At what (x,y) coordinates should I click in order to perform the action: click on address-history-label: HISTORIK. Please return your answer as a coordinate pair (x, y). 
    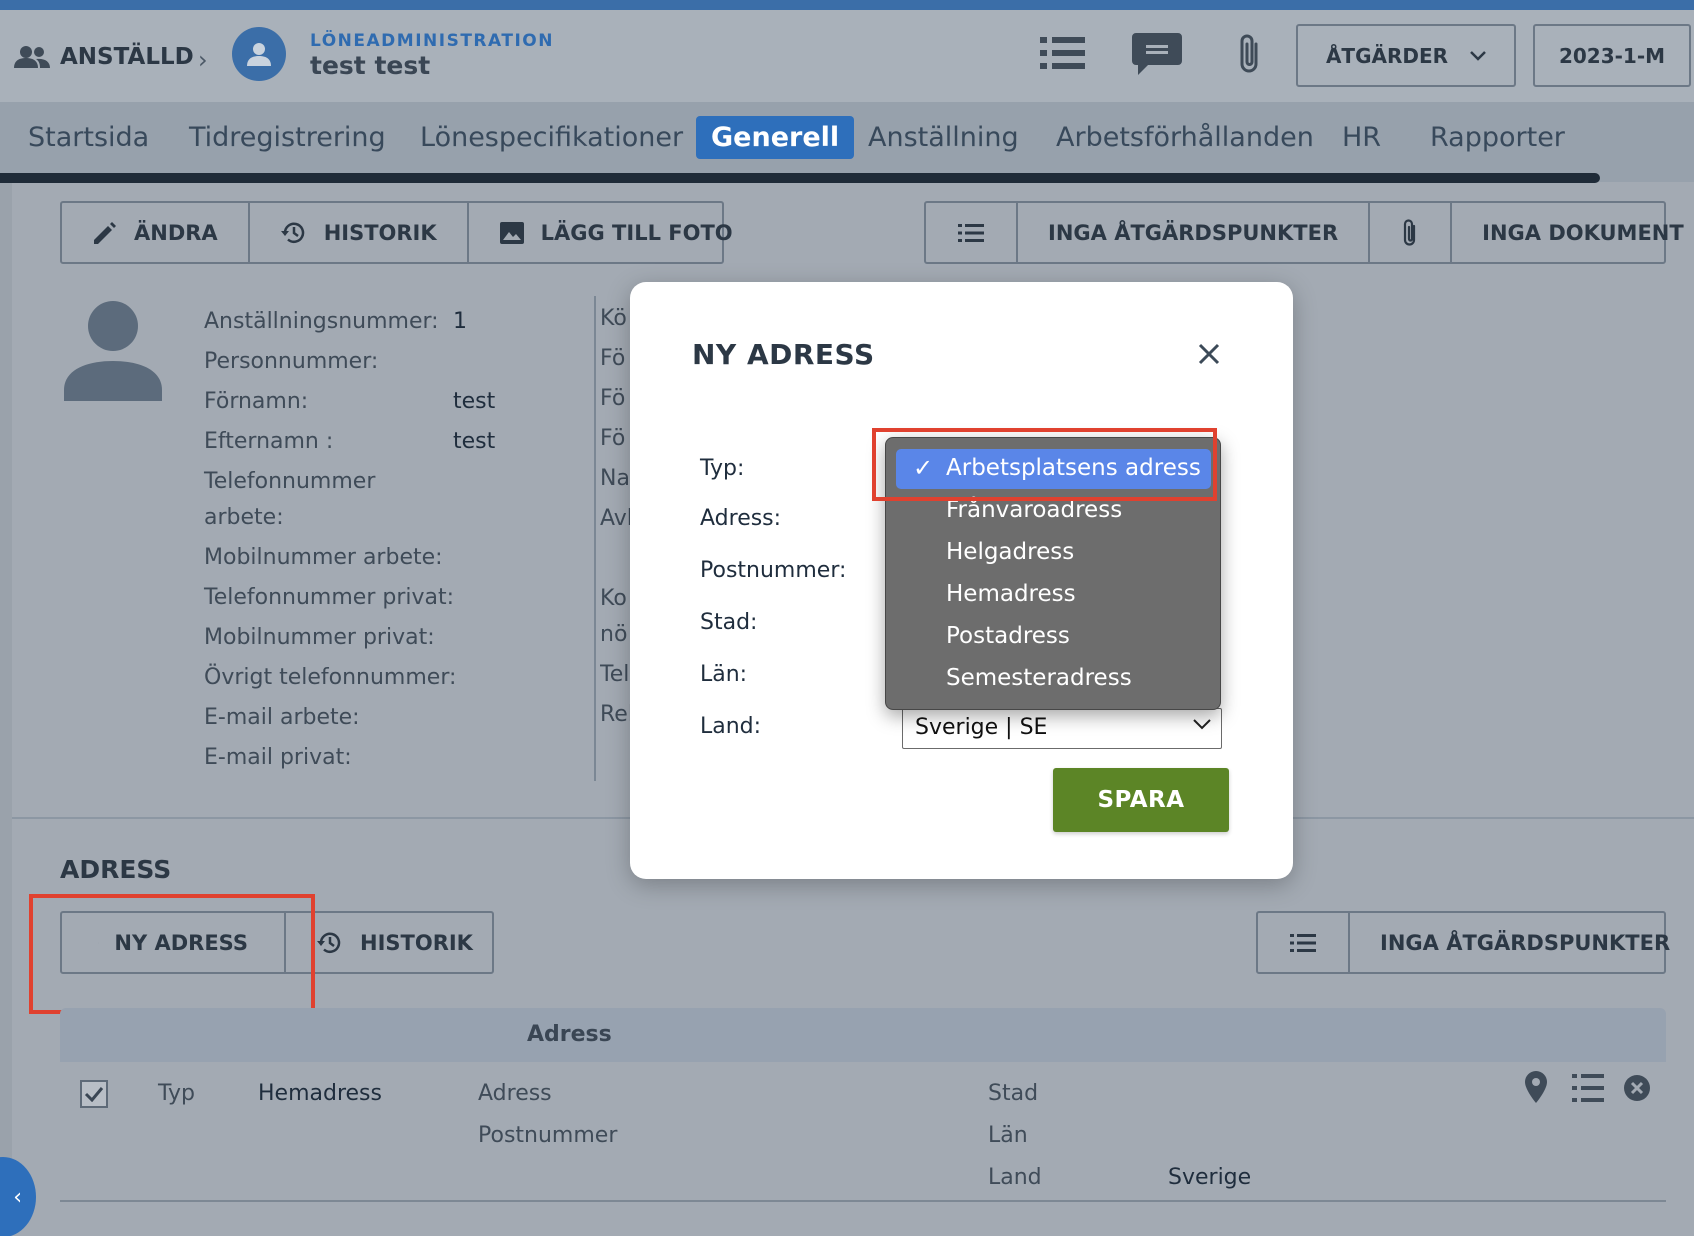
    Looking at the image, I should click on (416, 942).